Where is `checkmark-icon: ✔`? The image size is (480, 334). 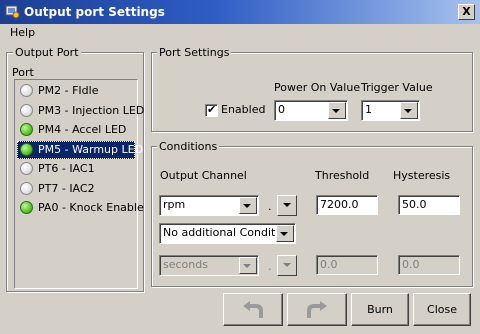 checkmark-icon: ✔ is located at coordinates (212, 109).